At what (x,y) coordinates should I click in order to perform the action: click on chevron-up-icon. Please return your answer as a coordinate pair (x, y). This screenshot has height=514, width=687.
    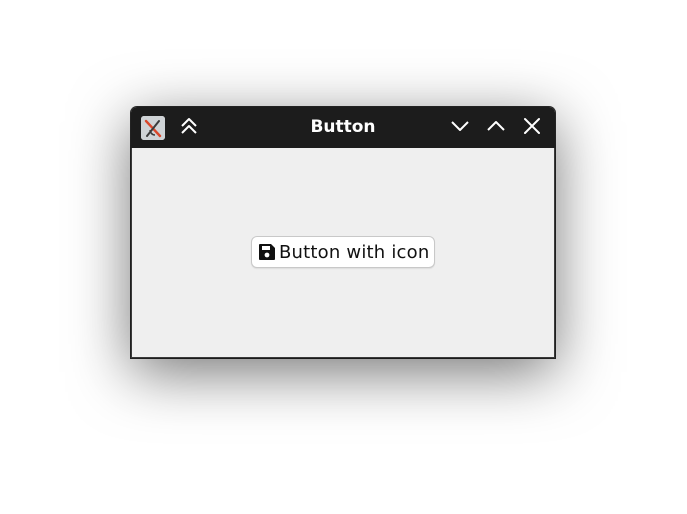
    Looking at the image, I should click on (496, 128).